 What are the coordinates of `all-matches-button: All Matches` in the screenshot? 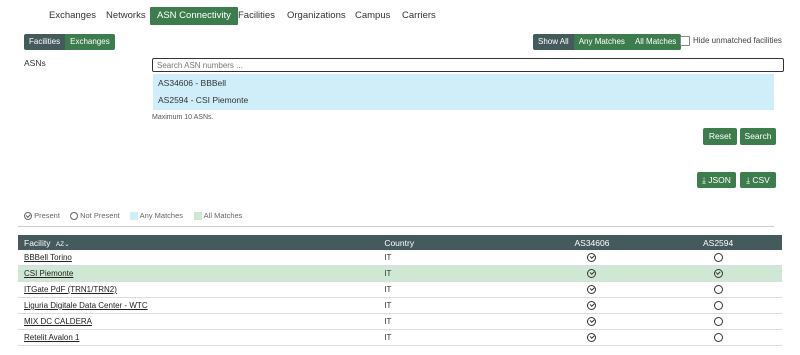 It's located at (655, 42).